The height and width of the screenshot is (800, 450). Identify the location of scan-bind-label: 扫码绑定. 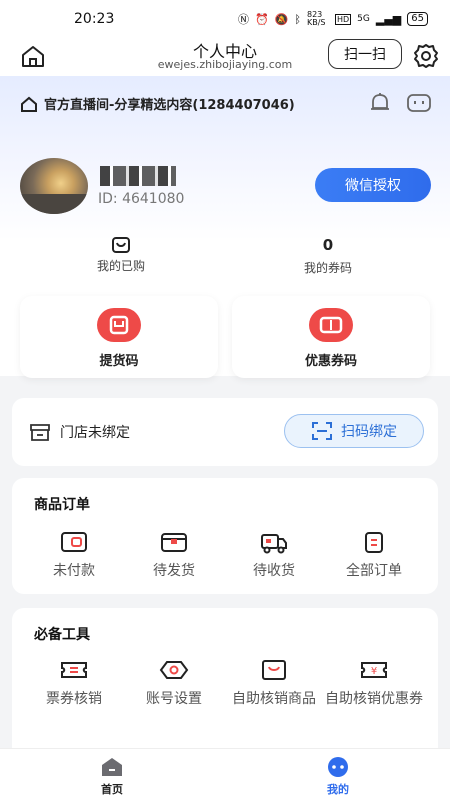
(369, 432).